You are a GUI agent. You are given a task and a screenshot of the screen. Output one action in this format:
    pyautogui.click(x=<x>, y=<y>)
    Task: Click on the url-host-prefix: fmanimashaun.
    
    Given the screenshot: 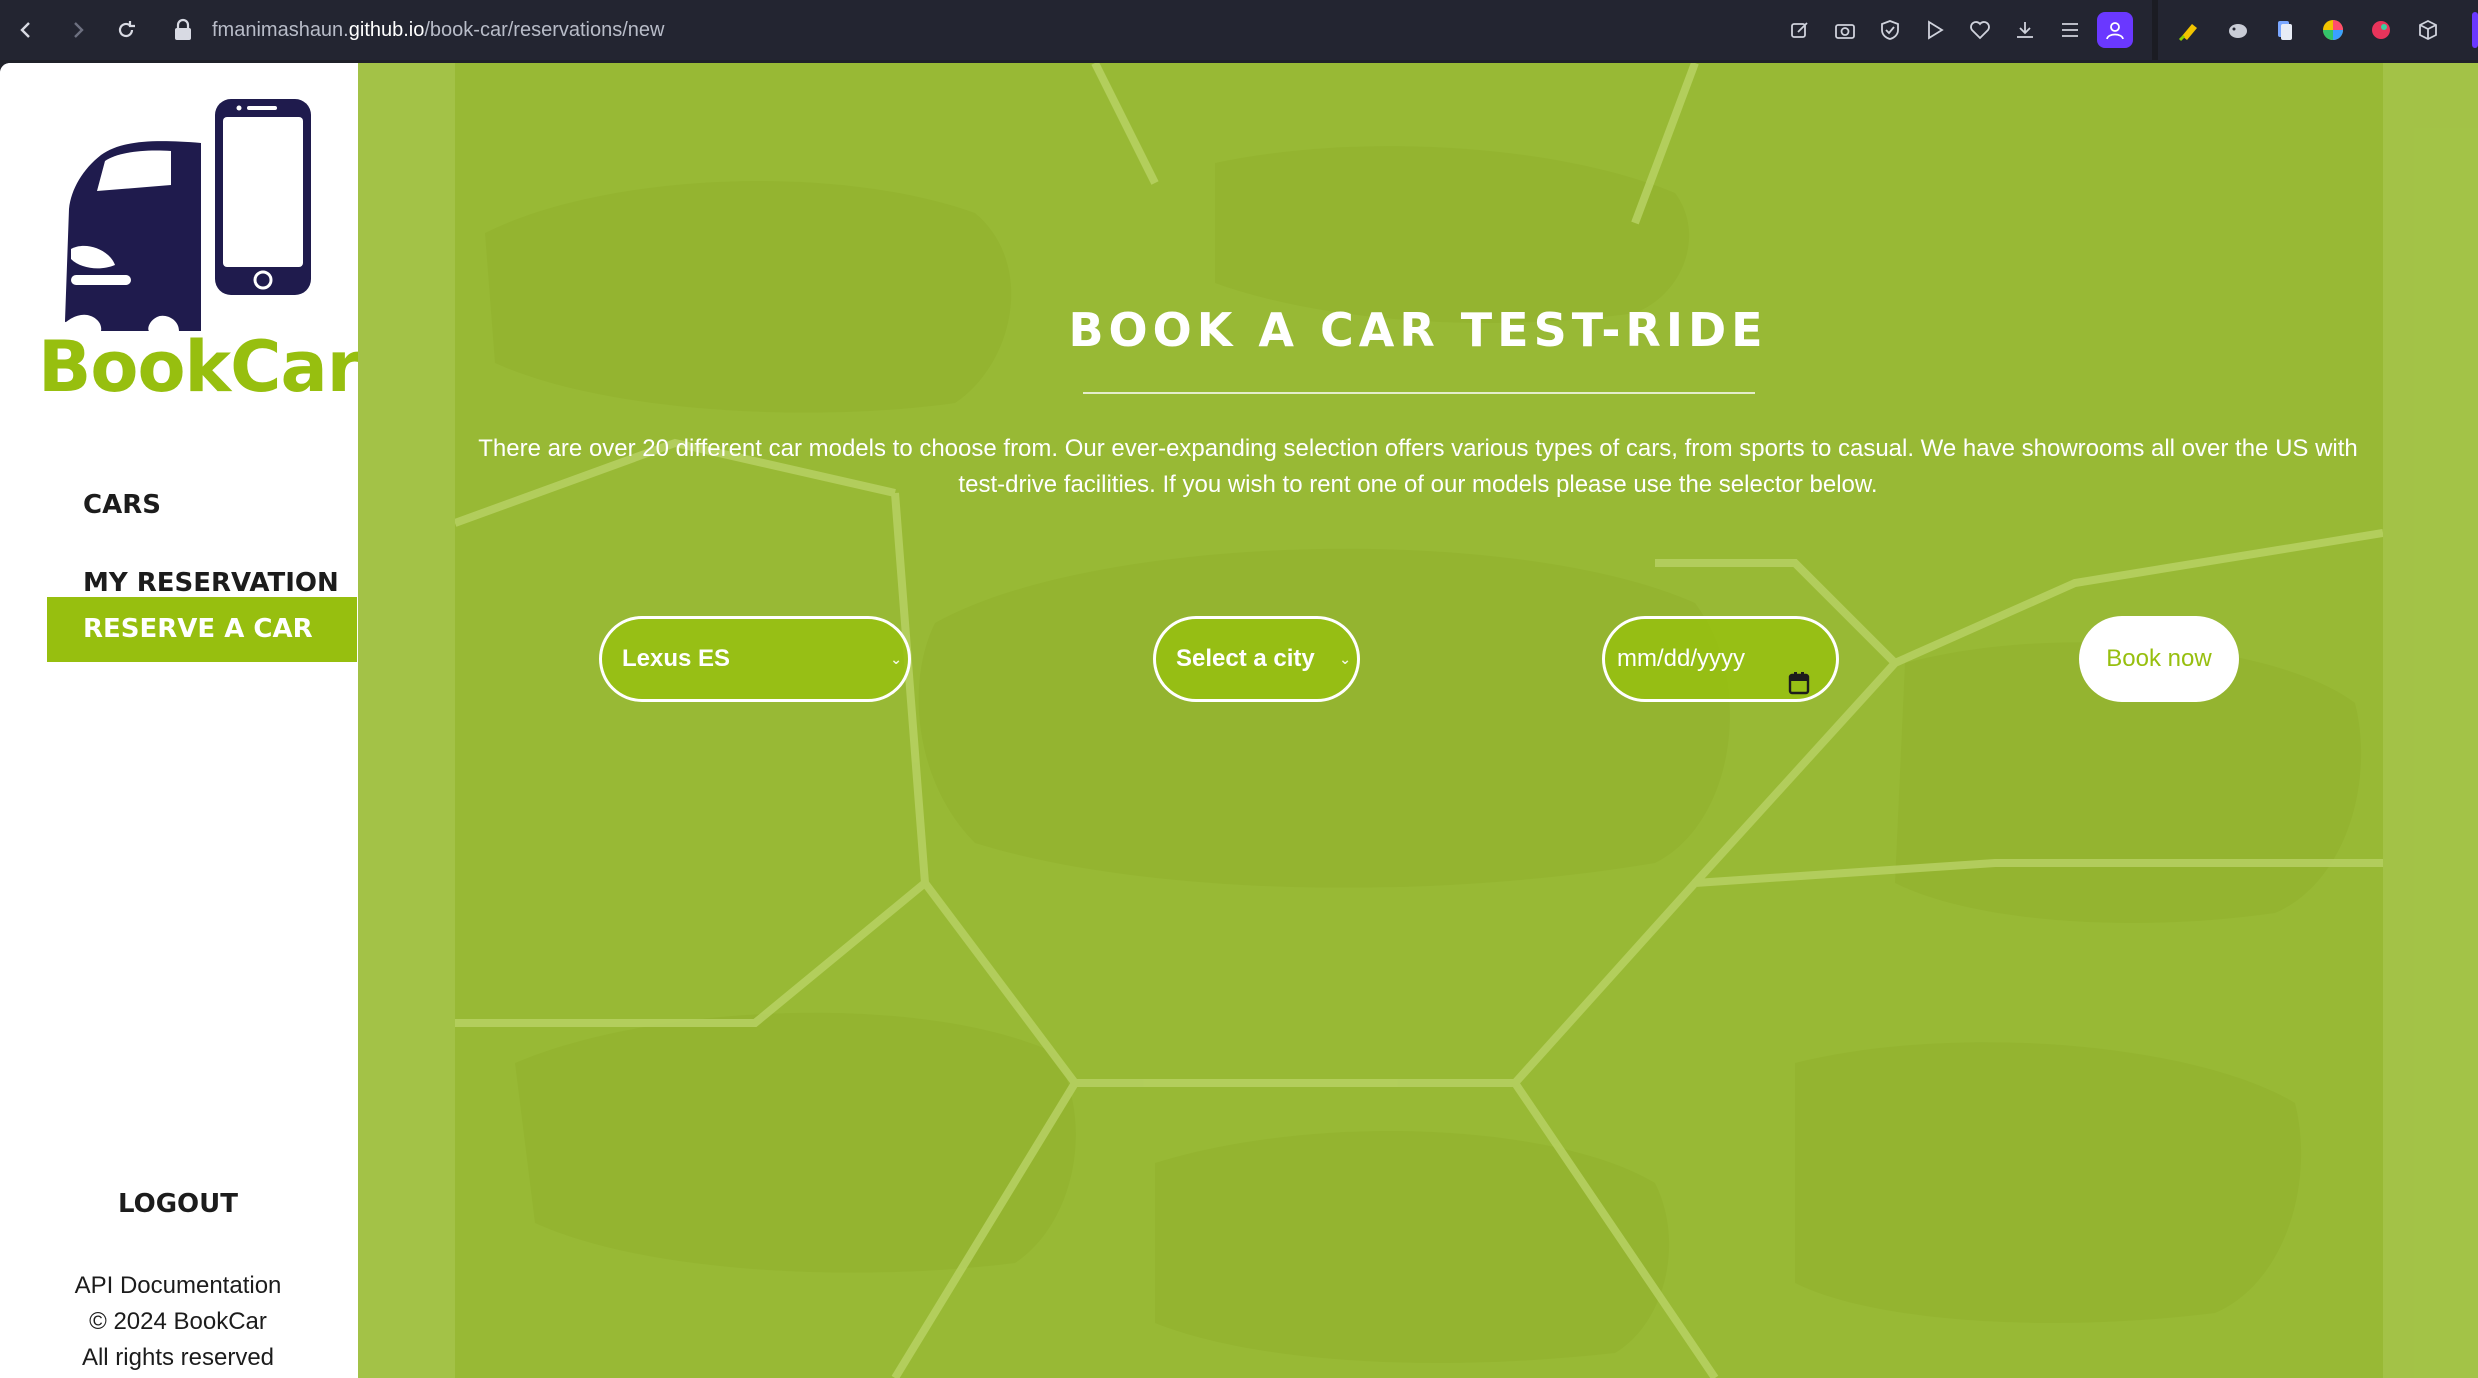 What is the action you would take?
    pyautogui.click(x=280, y=30)
    